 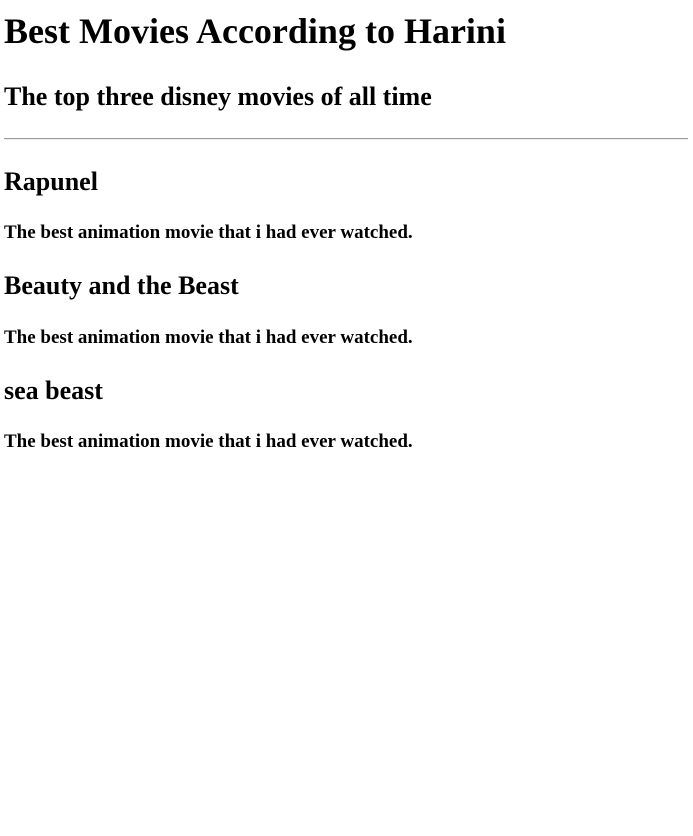 What do you see at coordinates (121, 285) in the screenshot?
I see `movie-title: Beauty and the Beast` at bounding box center [121, 285].